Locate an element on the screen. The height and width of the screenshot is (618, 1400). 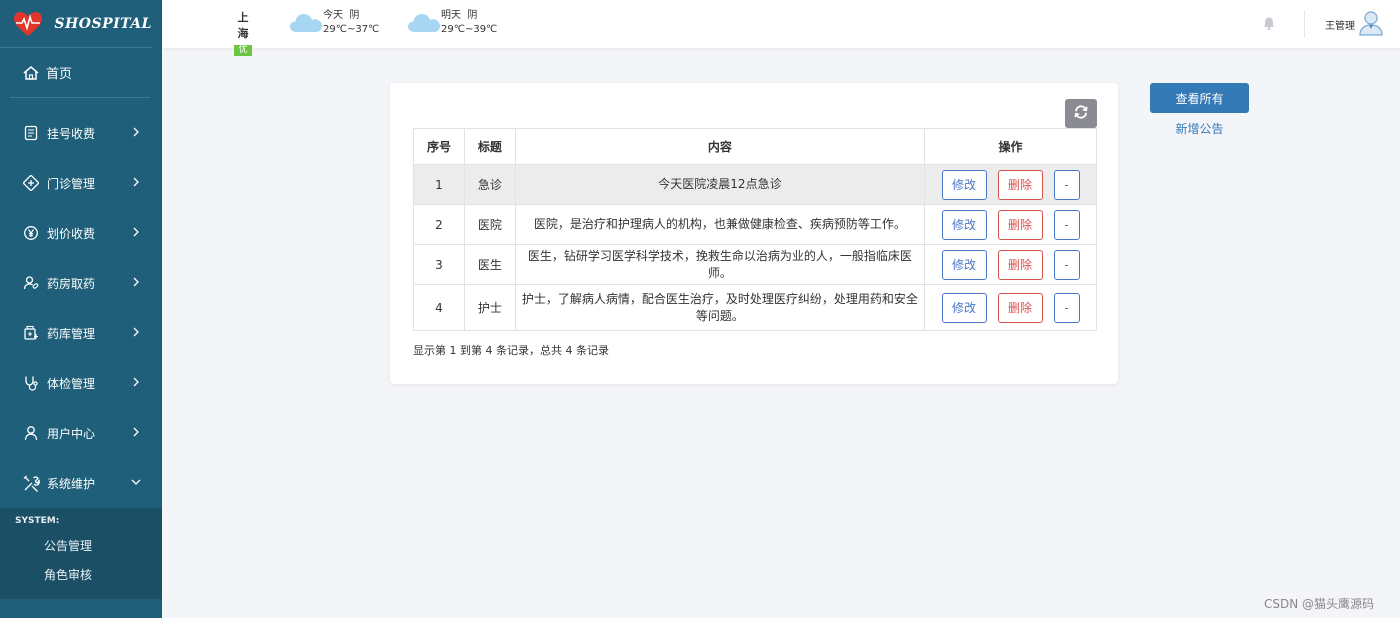
user-pill-icon is located at coordinates (31, 283).